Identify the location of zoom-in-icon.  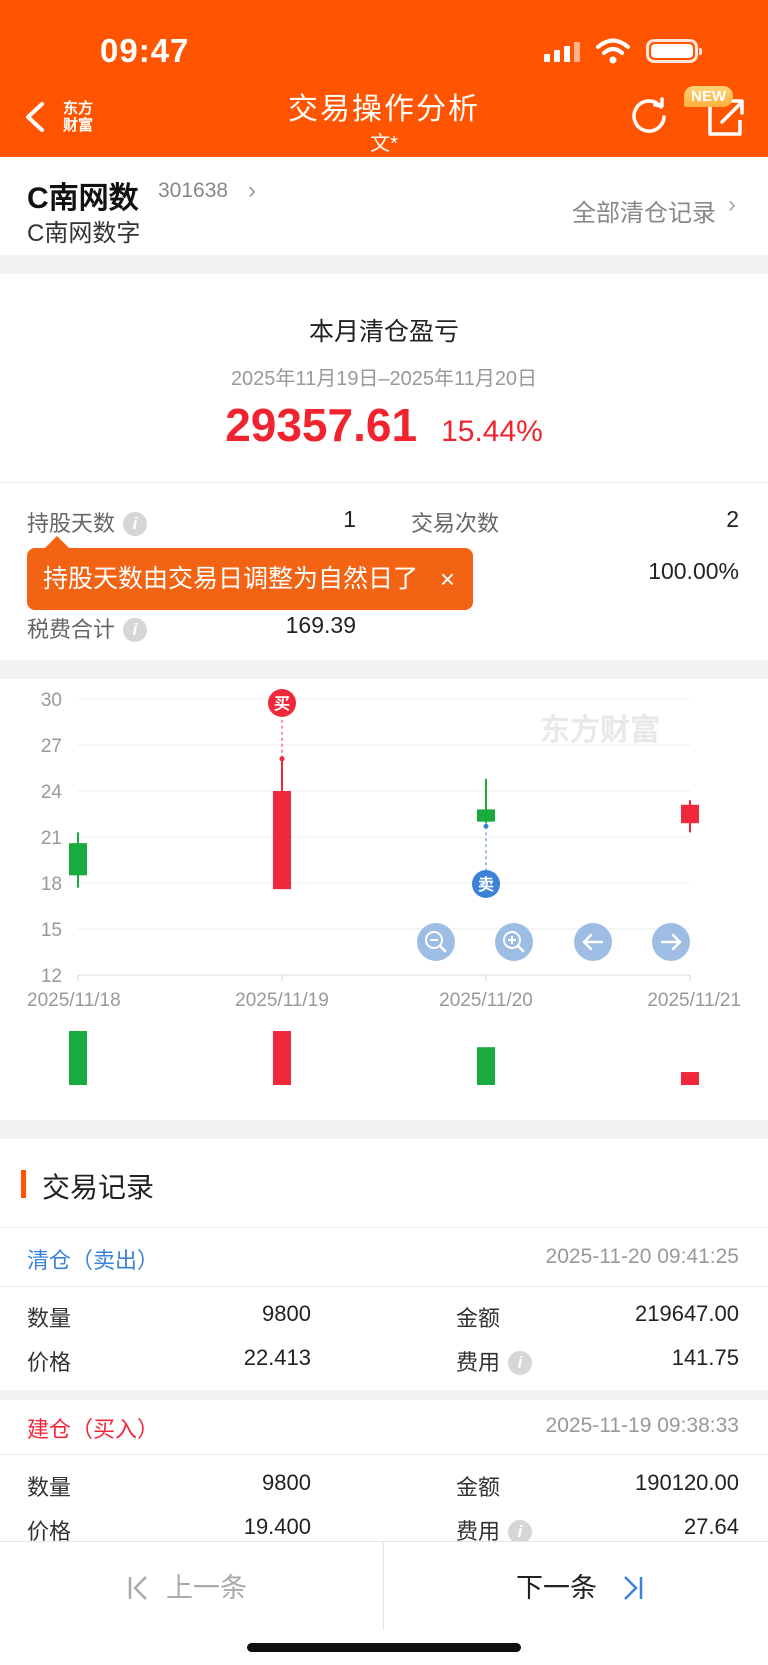
(514, 942).